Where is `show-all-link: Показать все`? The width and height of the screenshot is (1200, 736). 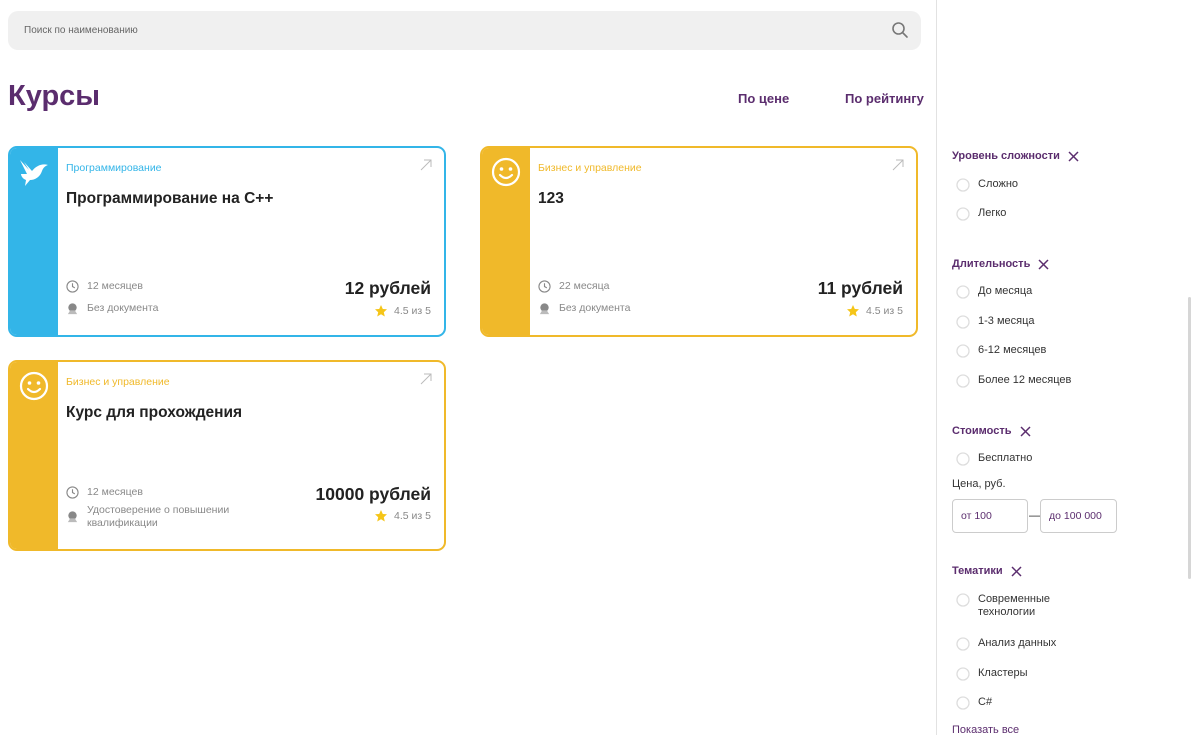 show-all-link: Показать все is located at coordinates (985, 730).